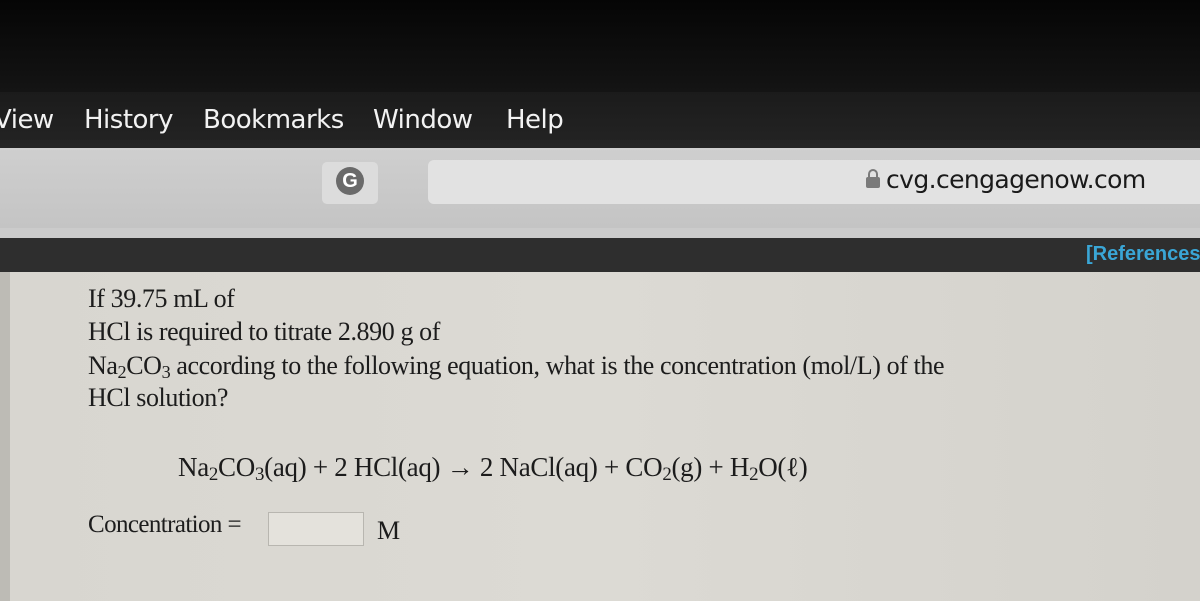 This screenshot has height=601, width=1200. I want to click on reaction-arrow-icon: →, so click(460, 467).